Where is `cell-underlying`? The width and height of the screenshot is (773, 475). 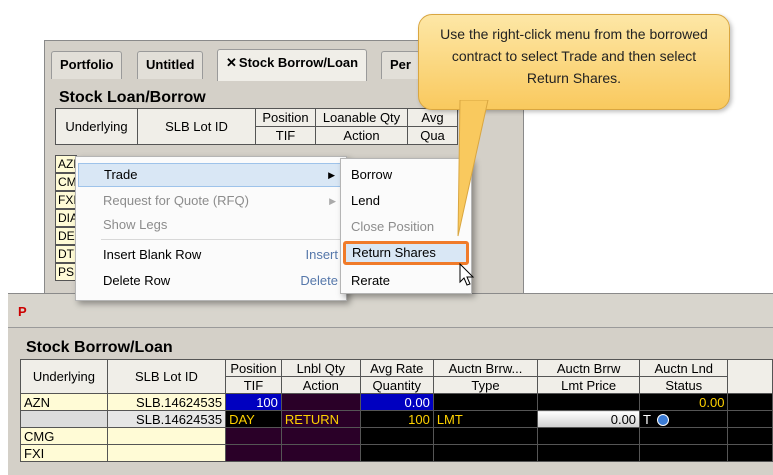
cell-underlying is located at coordinates (64, 419).